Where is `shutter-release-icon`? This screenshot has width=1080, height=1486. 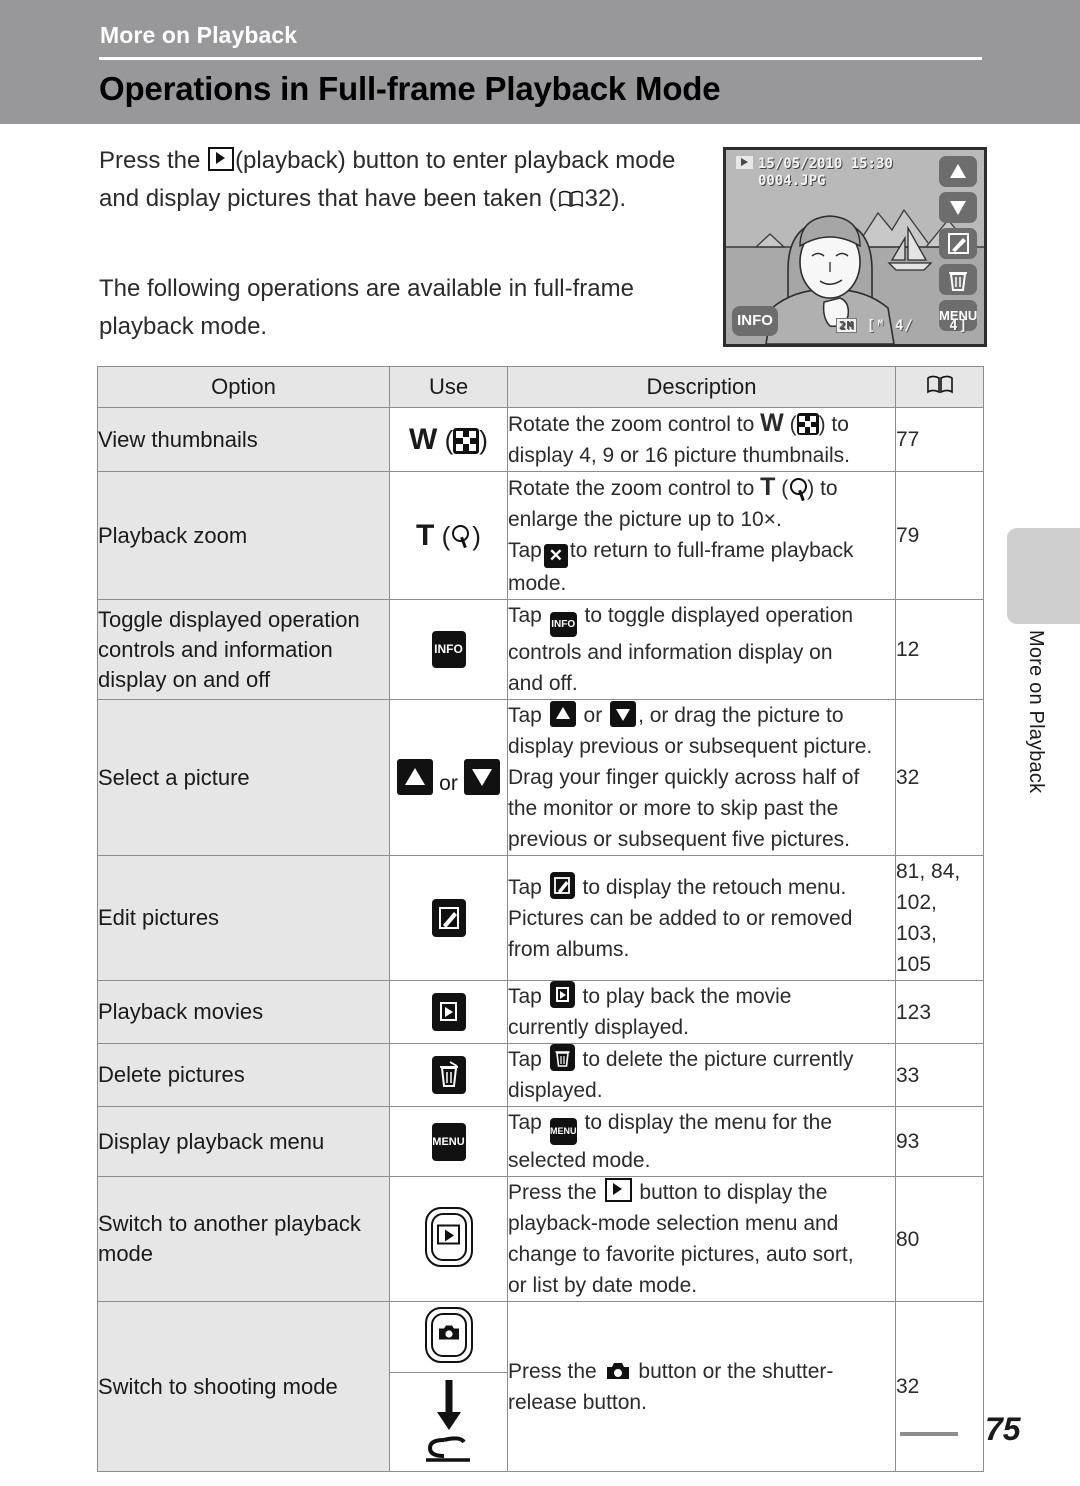 shutter-release-icon is located at coordinates (447, 1420).